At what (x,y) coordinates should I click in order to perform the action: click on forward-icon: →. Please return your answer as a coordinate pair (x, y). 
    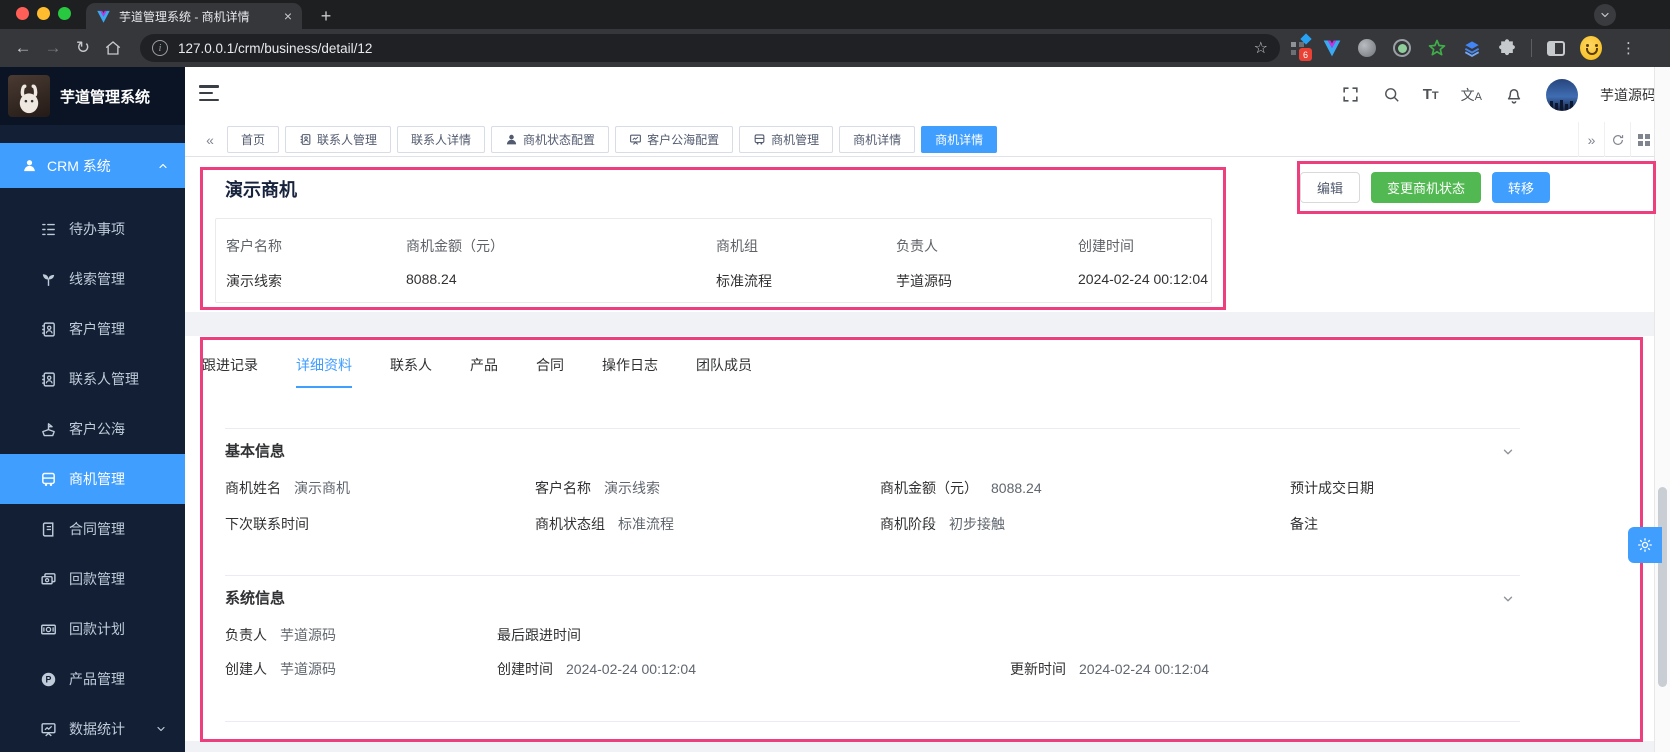
    Looking at the image, I should click on (53, 48).